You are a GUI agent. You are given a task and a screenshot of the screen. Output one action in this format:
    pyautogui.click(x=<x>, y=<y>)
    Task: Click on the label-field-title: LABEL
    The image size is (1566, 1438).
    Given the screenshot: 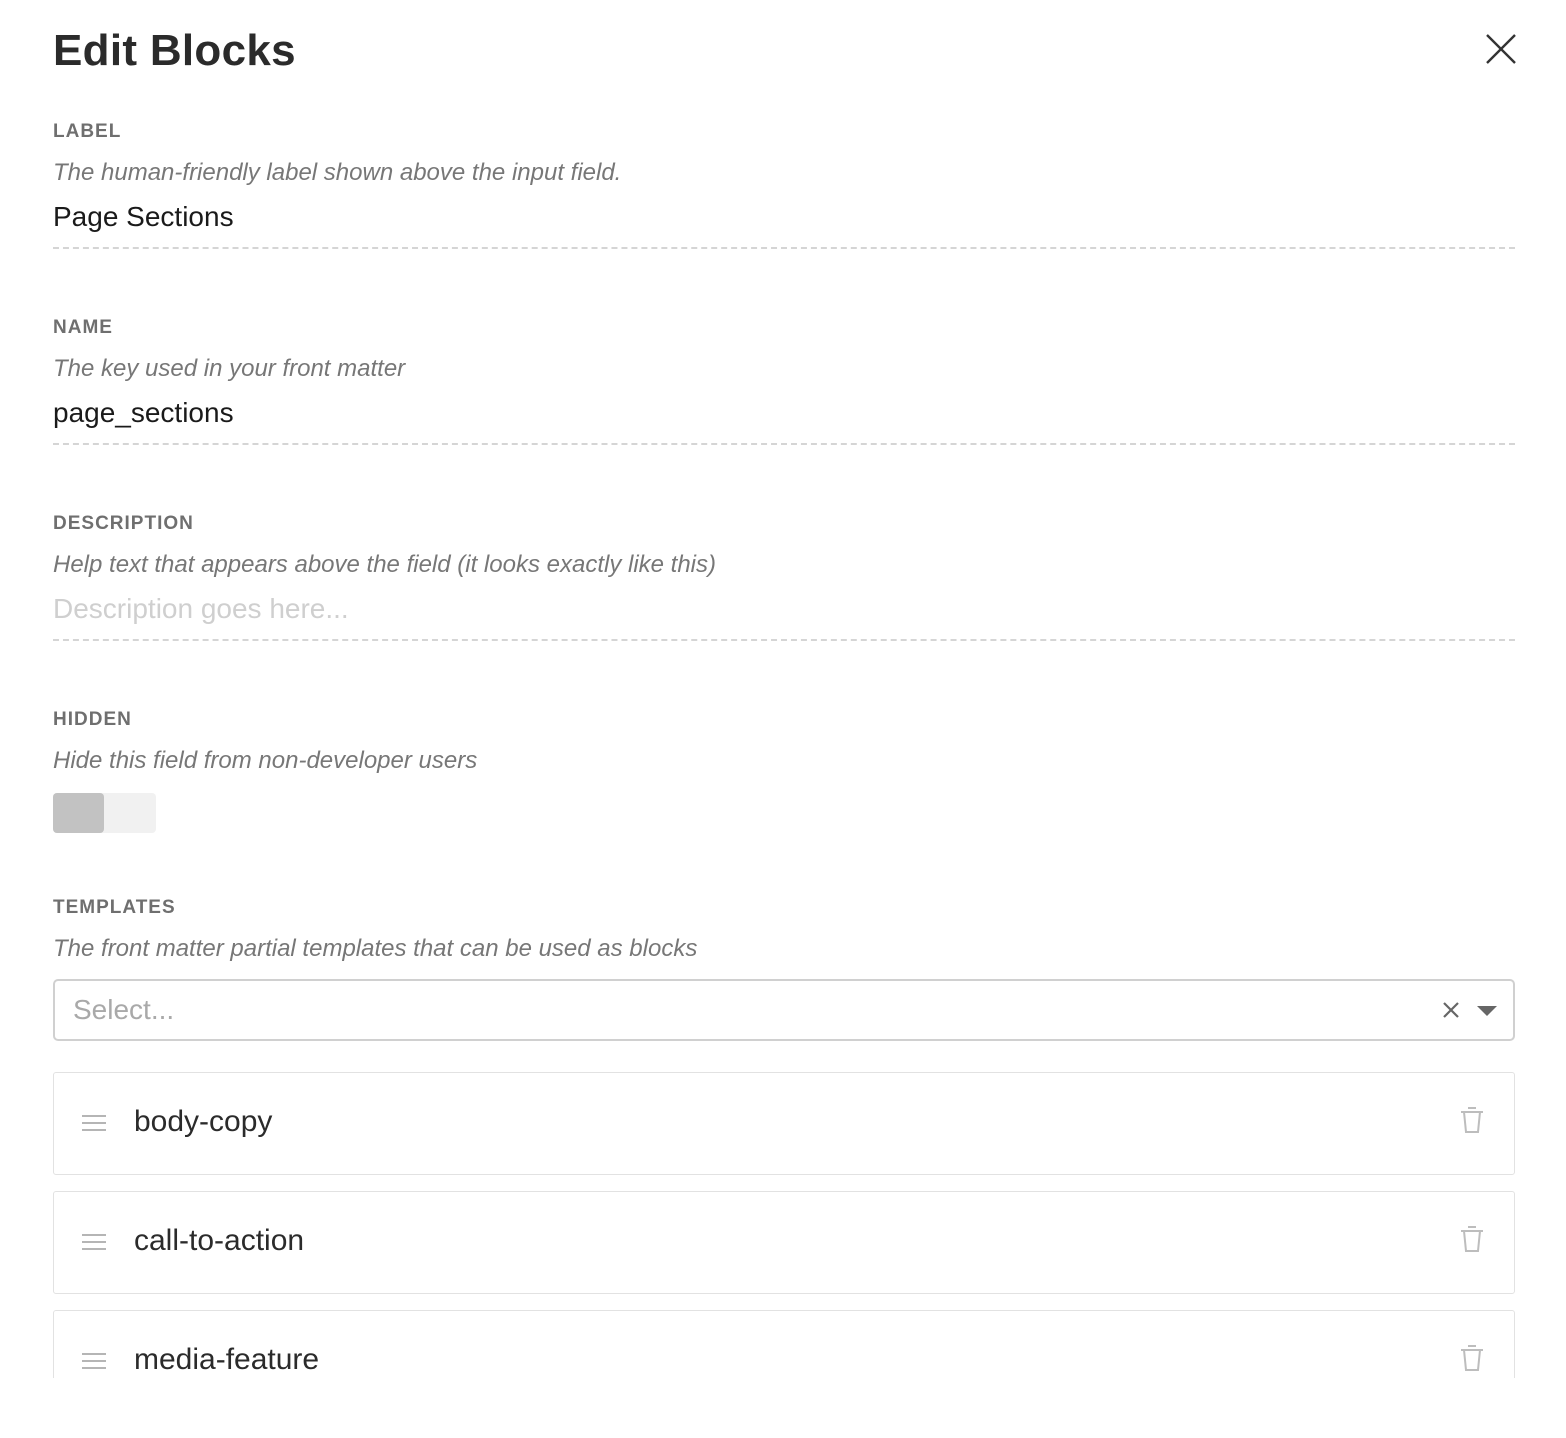 What is the action you would take?
    pyautogui.click(x=87, y=131)
    